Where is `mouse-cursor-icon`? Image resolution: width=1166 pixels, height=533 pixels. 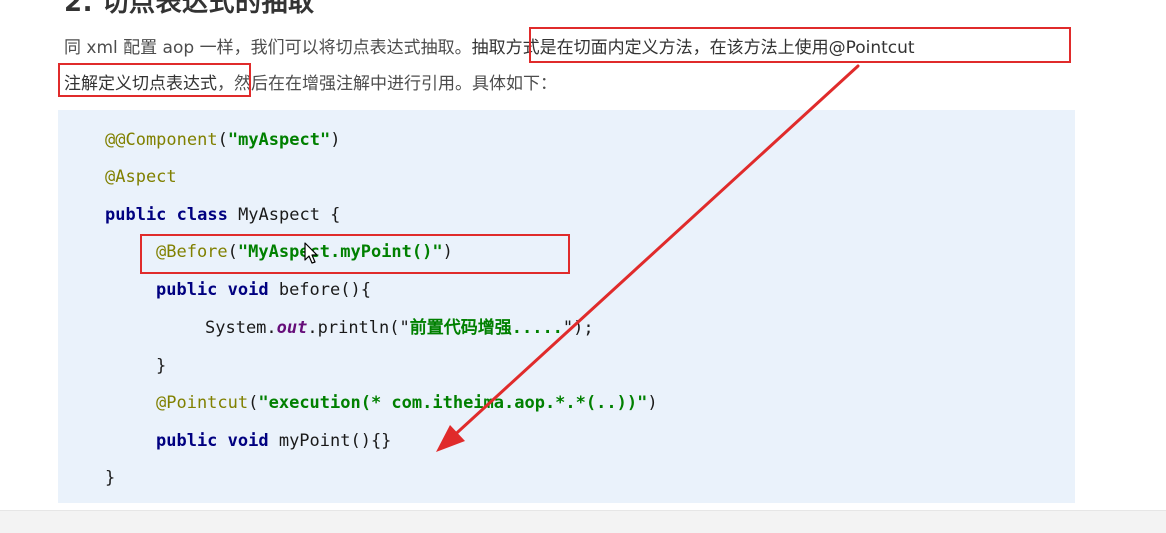
mouse-cursor-icon is located at coordinates (311, 253).